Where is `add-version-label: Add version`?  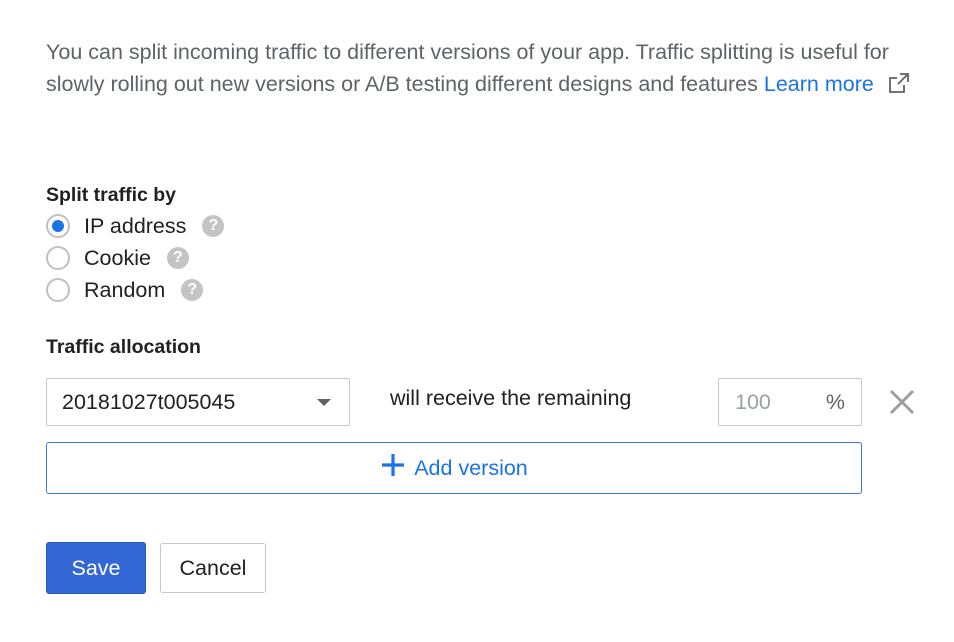 add-version-label: Add version is located at coordinates (471, 467).